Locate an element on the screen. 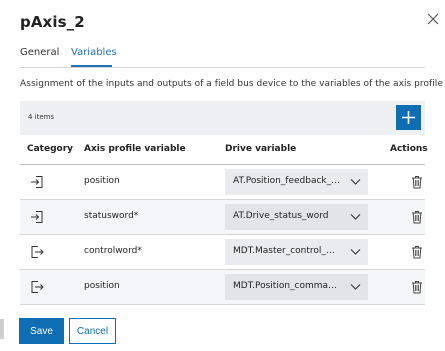 Image resolution: width=445 pixels, height=351 pixels. plus-icon is located at coordinates (408, 117).